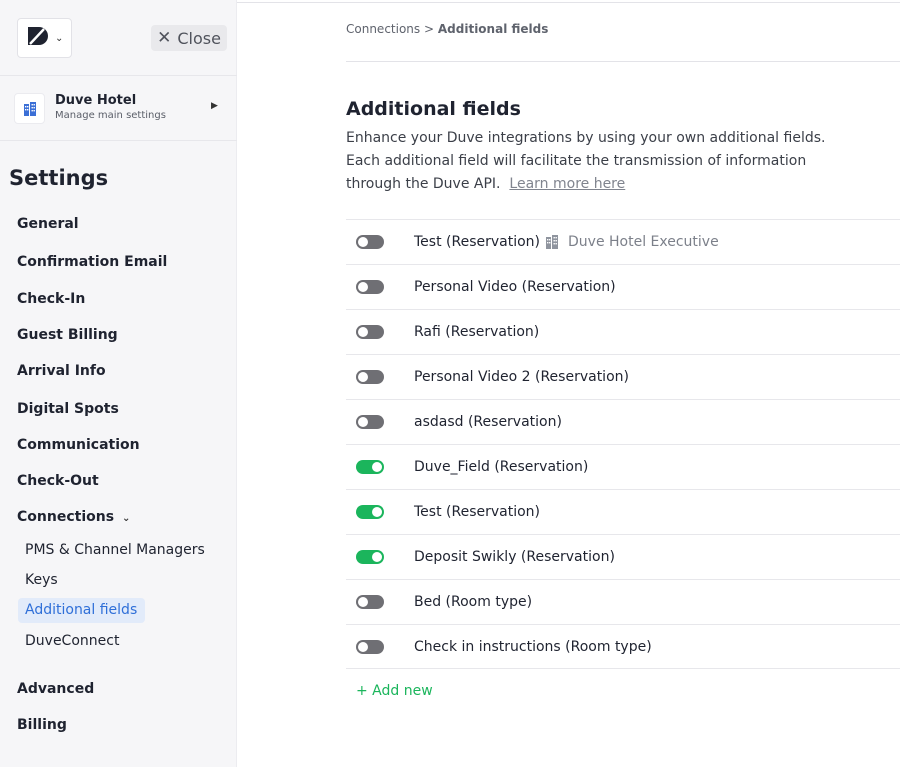 The image size is (900, 767). I want to click on sidebar-item-check-in: Check-In, so click(51, 299).